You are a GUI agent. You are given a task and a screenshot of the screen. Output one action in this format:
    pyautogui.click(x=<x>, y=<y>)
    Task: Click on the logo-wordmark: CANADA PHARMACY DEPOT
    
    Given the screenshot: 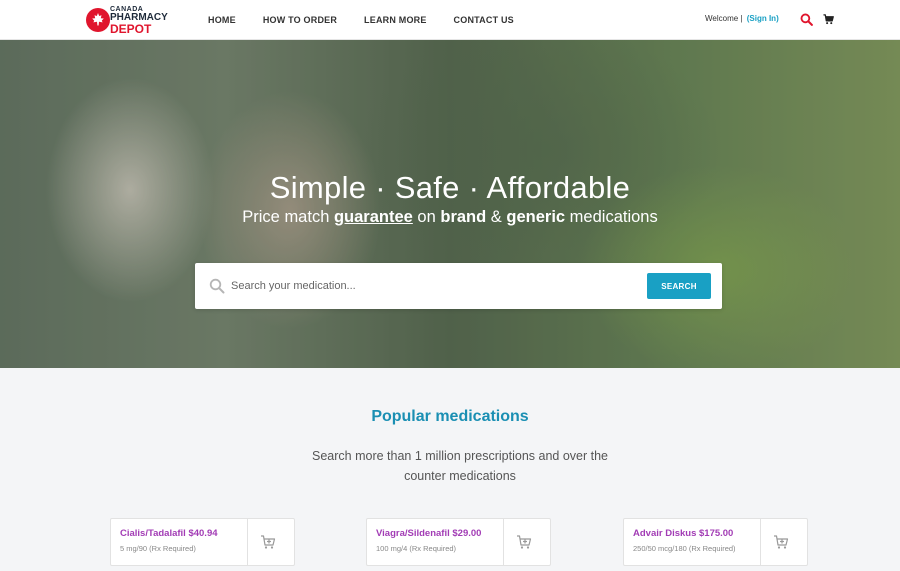 What is the action you would take?
    pyautogui.click(x=139, y=20)
    